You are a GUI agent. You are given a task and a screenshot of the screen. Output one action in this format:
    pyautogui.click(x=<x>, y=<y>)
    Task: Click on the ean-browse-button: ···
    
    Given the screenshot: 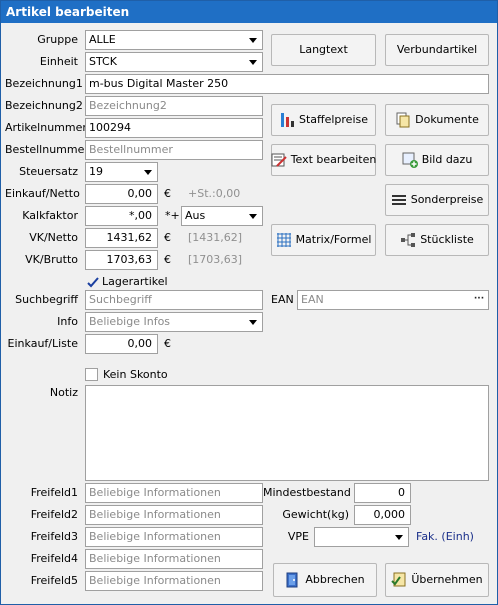 What is the action you would take?
    pyautogui.click(x=479, y=300)
    